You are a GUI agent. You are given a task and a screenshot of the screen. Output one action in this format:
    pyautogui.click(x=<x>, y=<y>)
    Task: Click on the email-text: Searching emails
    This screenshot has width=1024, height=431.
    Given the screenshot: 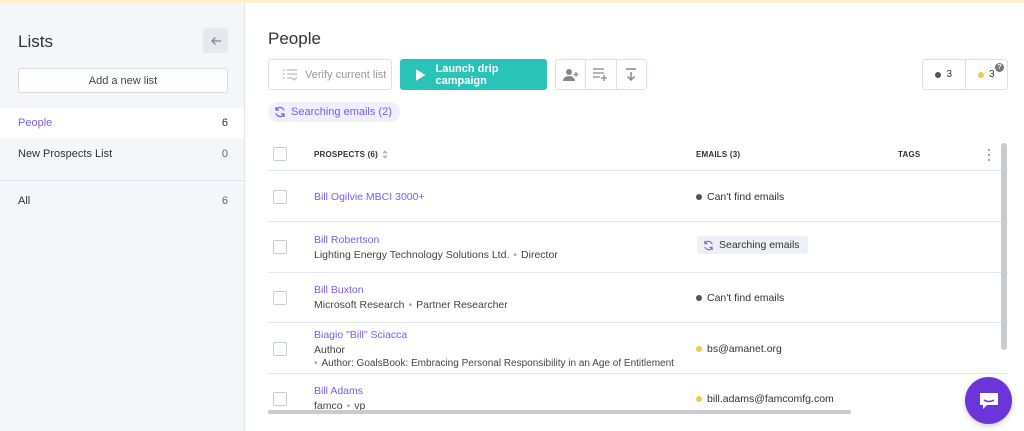 What is the action you would take?
    pyautogui.click(x=759, y=245)
    